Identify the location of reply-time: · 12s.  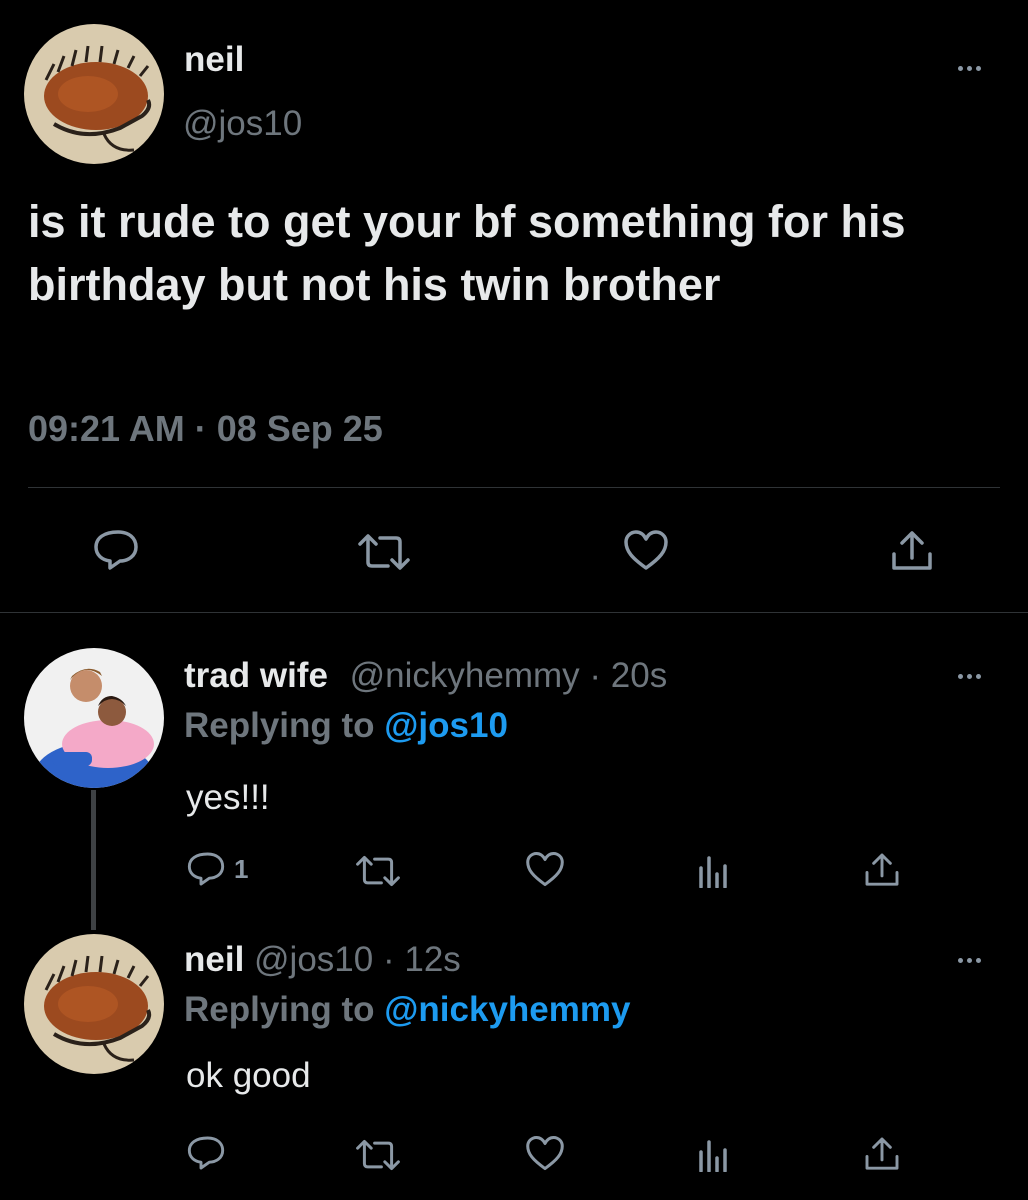
(422, 959).